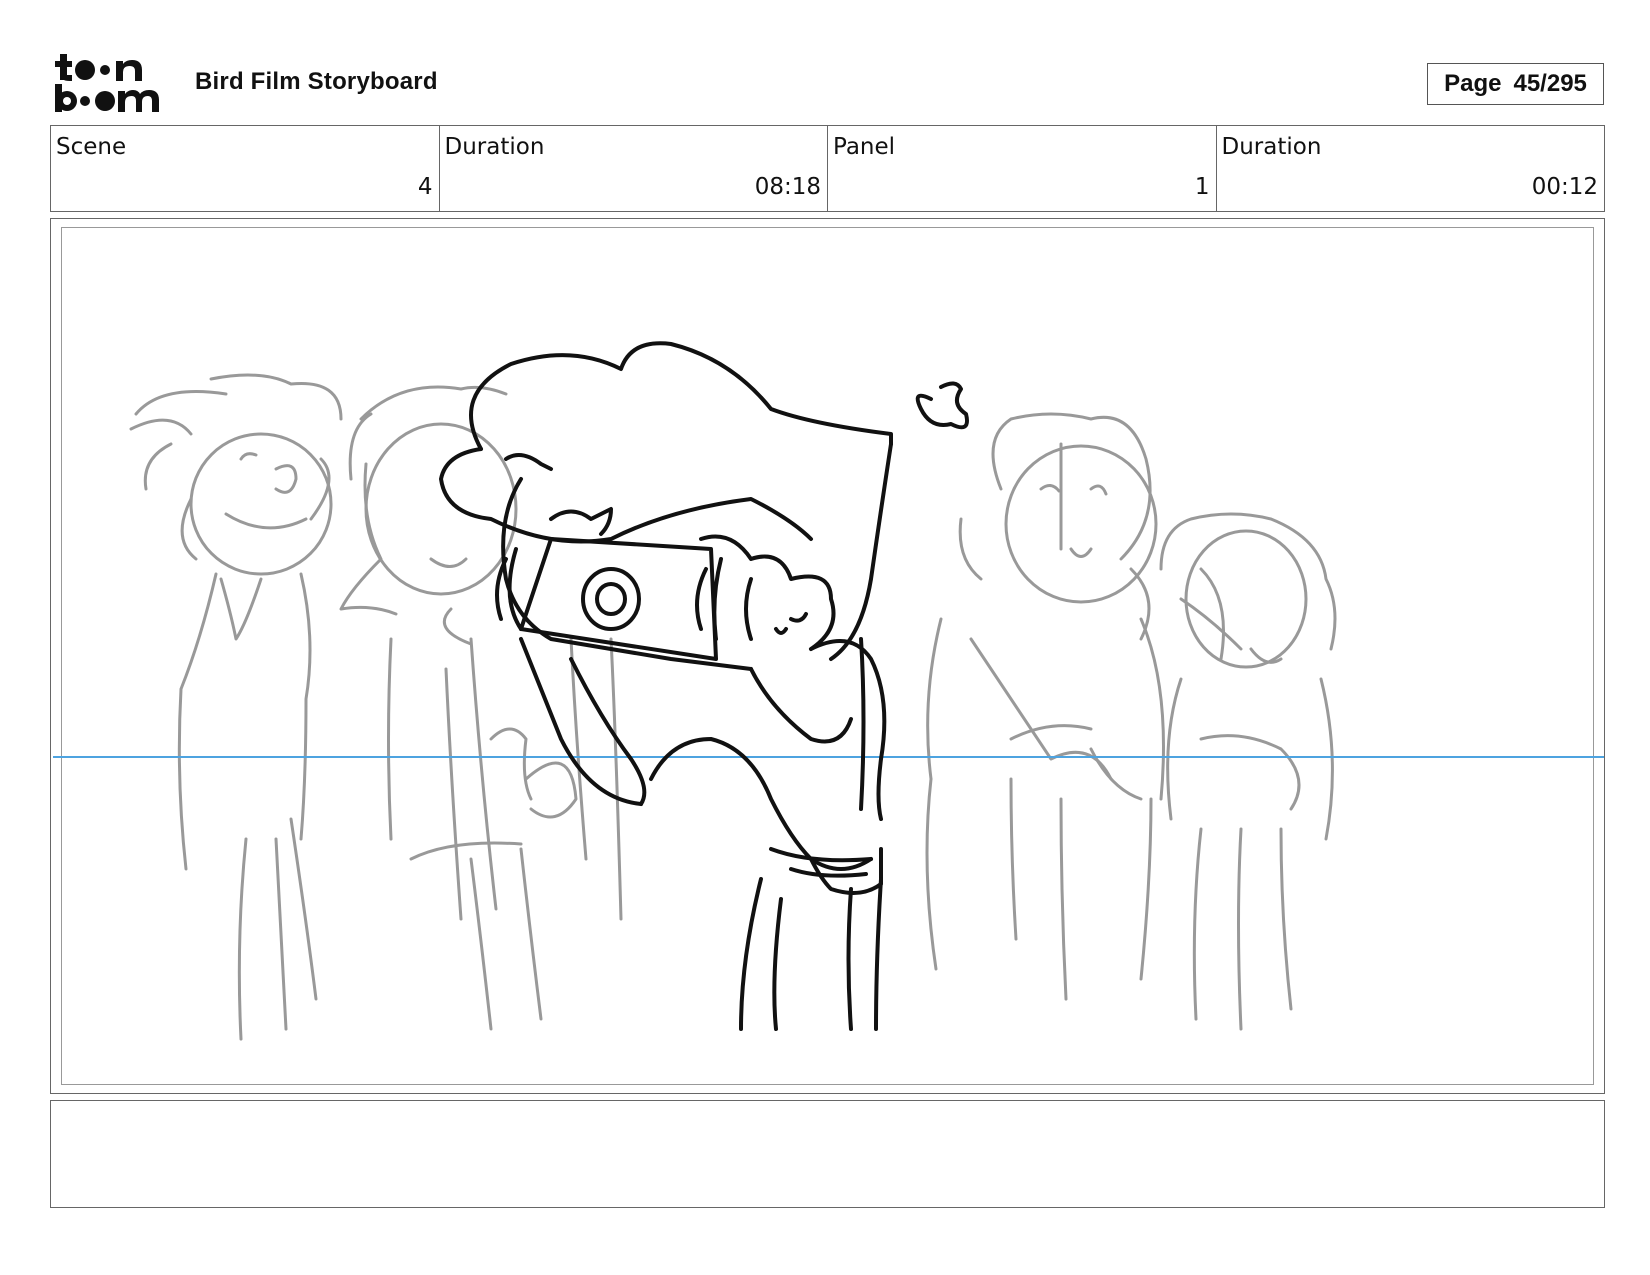 The image size is (1650, 1275). I want to click on scene-value: 4, so click(425, 187).